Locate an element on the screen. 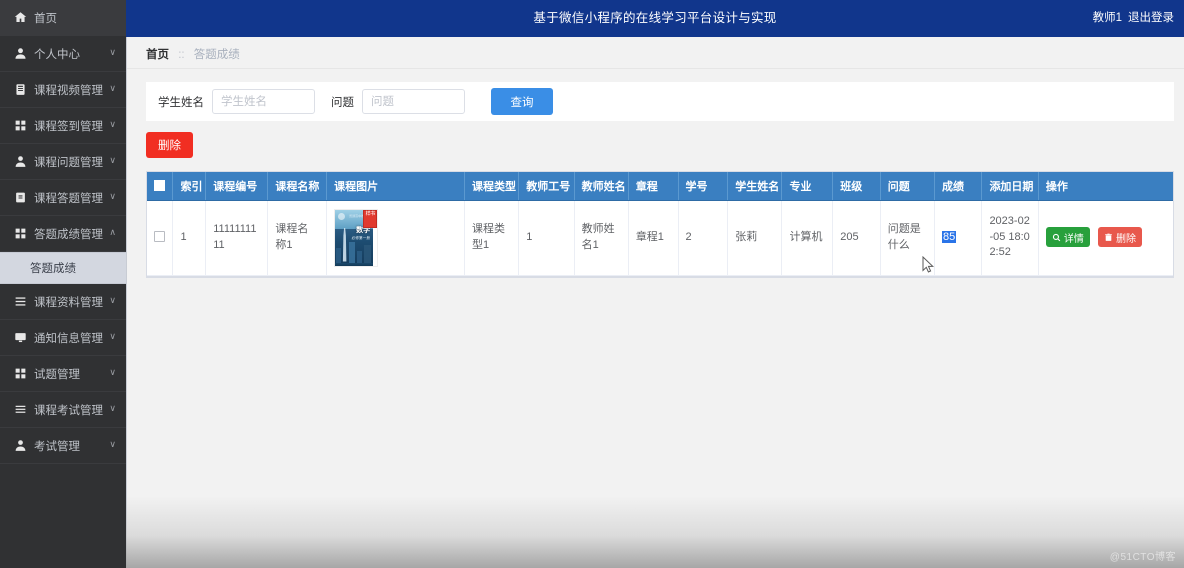 Image resolution: width=1184 pixels, height=568 pixels. book-subtitle: 必修第一册 is located at coordinates (361, 237).